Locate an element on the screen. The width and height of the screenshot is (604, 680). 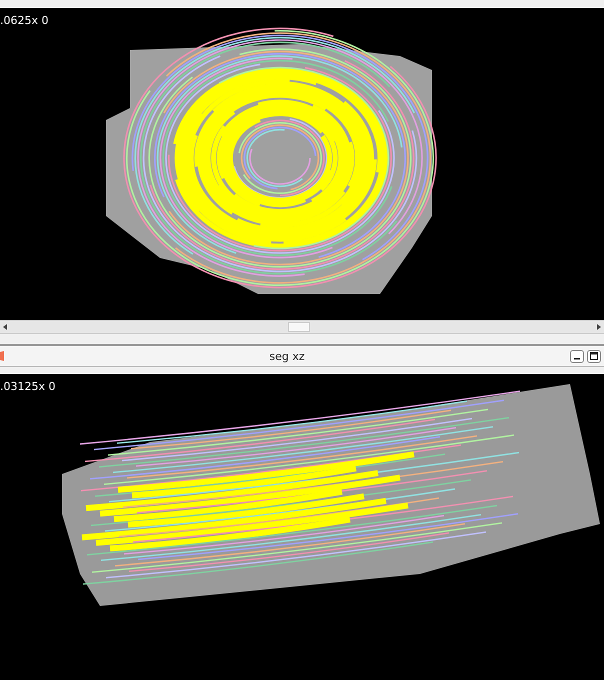
minimize-button is located at coordinates (577, 356).